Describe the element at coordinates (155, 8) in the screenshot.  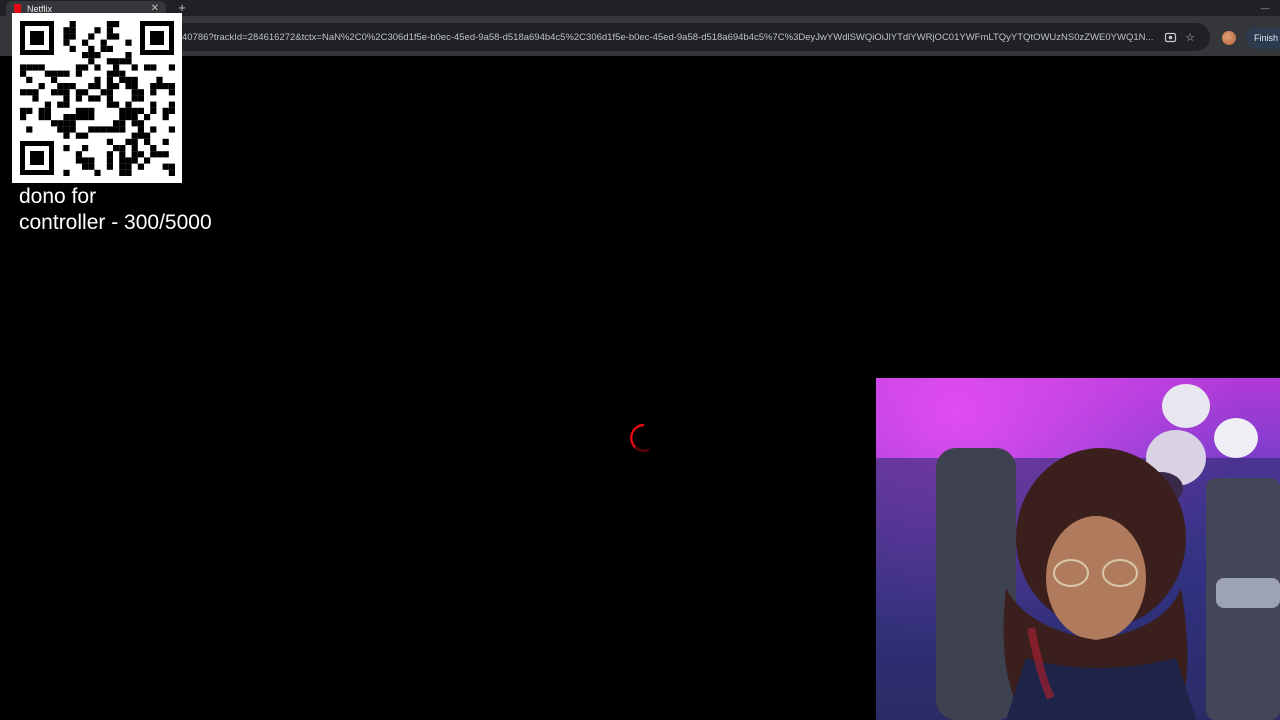
I see `close-icon: ✕` at that location.